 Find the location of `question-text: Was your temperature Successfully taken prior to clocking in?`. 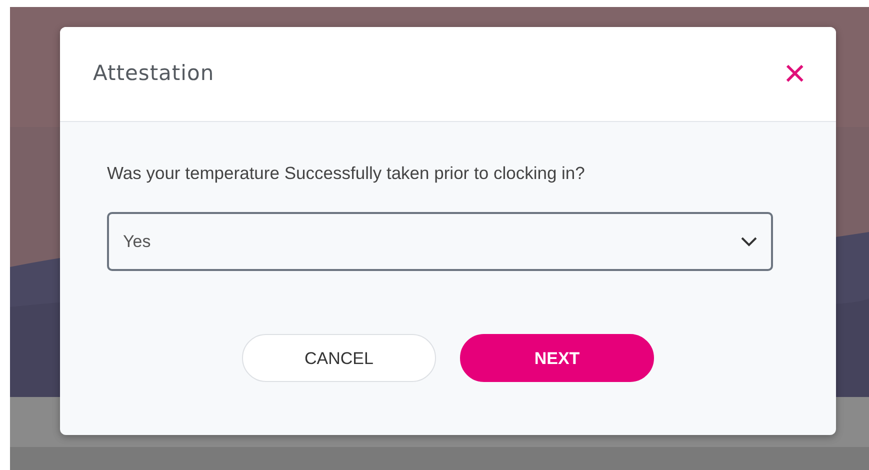

question-text: Was your temperature Successfully taken prior to clocking in? is located at coordinates (346, 173).